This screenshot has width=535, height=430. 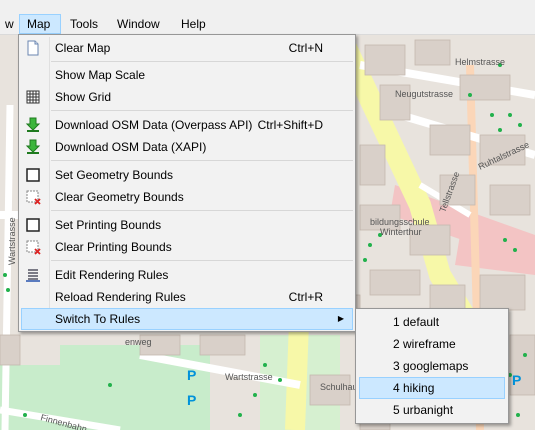 I want to click on submenu-item-wireframe: 2 wireframe, so click(x=432, y=344).